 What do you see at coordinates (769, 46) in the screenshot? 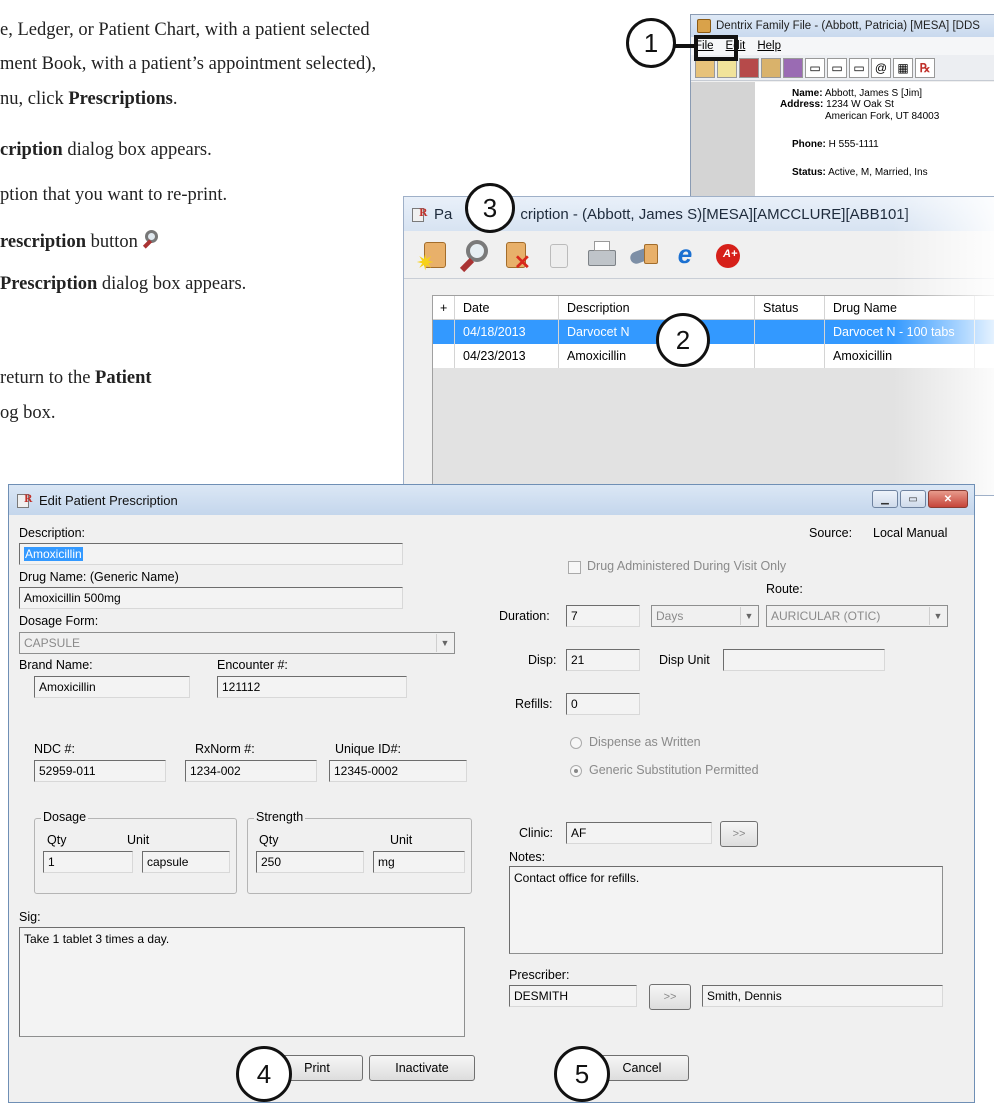
I see `menu-help: Help` at bounding box center [769, 46].